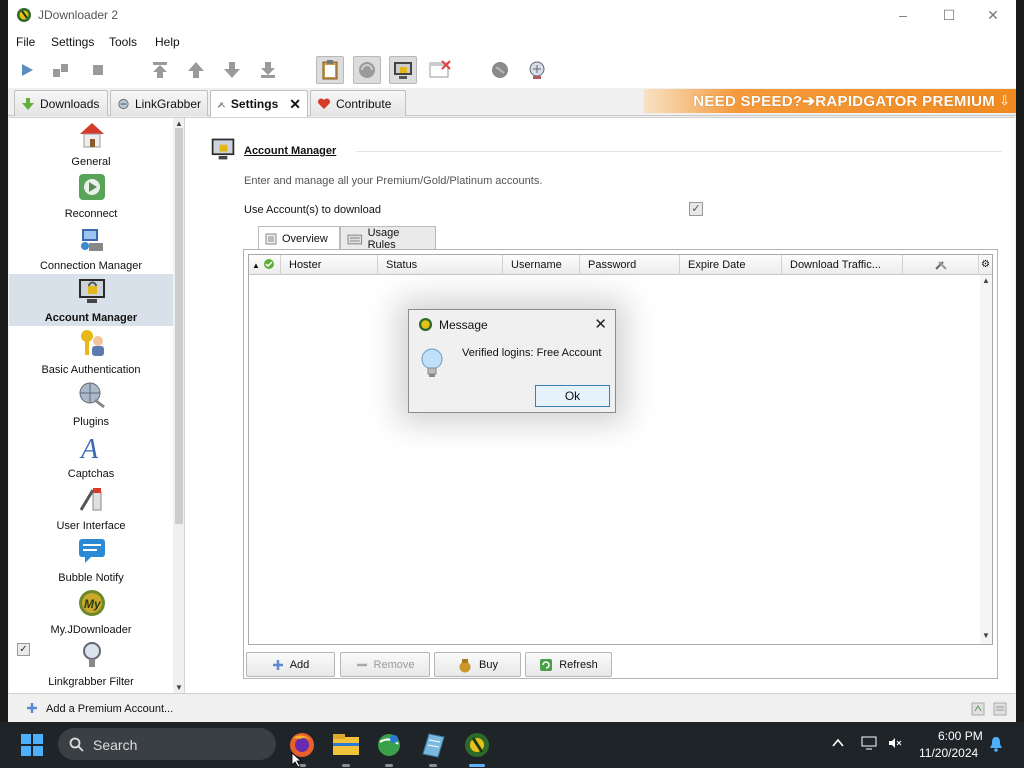 The height and width of the screenshot is (768, 1024). What do you see at coordinates (541, 265) in the screenshot?
I see `column-username: Username` at bounding box center [541, 265].